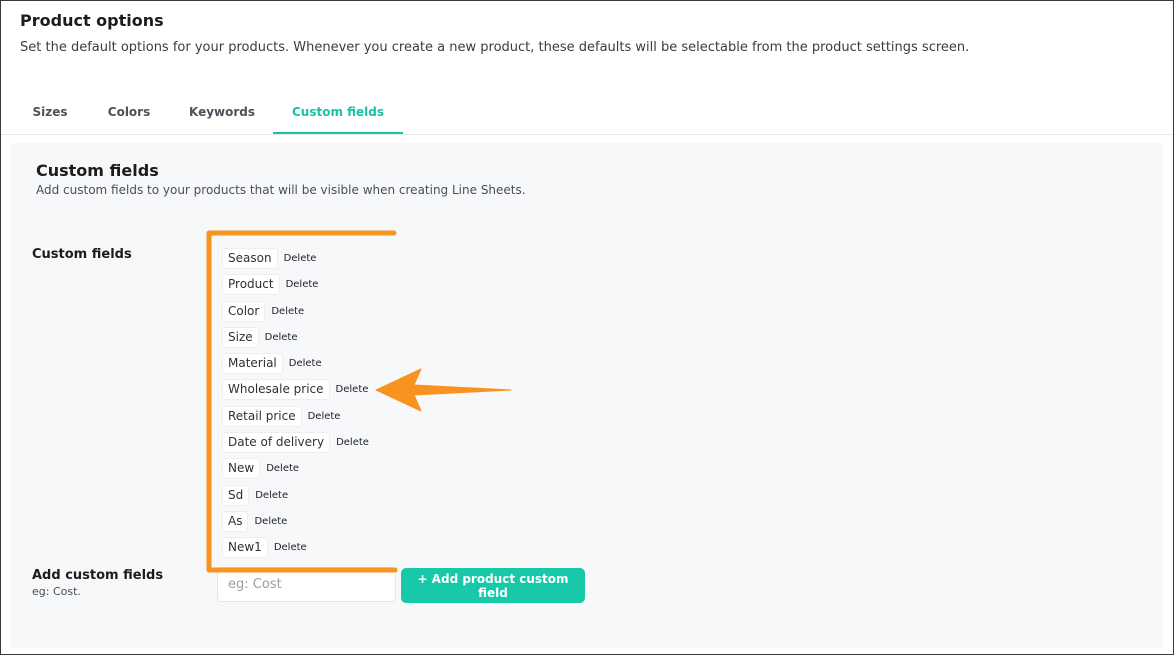 The width and height of the screenshot is (1174, 656). Describe the element at coordinates (250, 258) in the screenshot. I see `custom-field-chip: Season` at that location.